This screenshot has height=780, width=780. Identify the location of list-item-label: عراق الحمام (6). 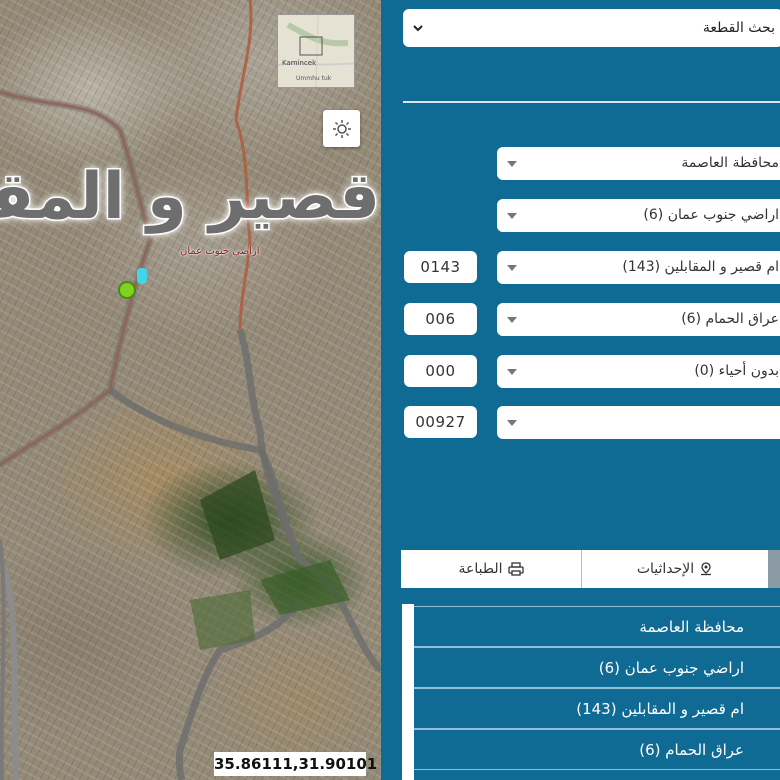
(691, 750).